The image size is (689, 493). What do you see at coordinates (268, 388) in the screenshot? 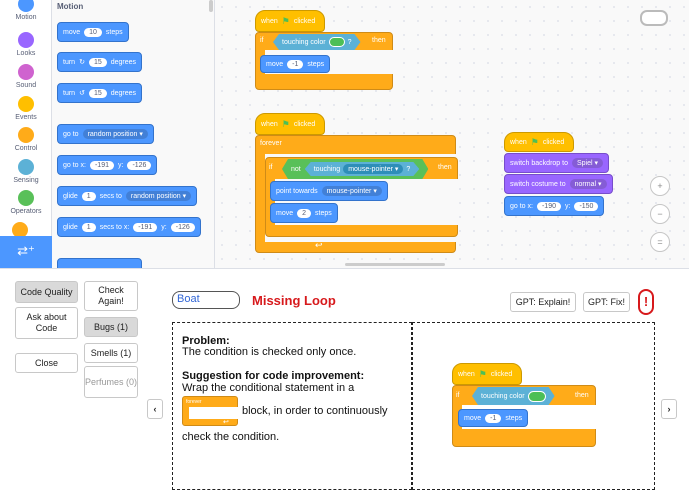
I see `suggestion-text: Wrap the conditional statement in a` at bounding box center [268, 388].